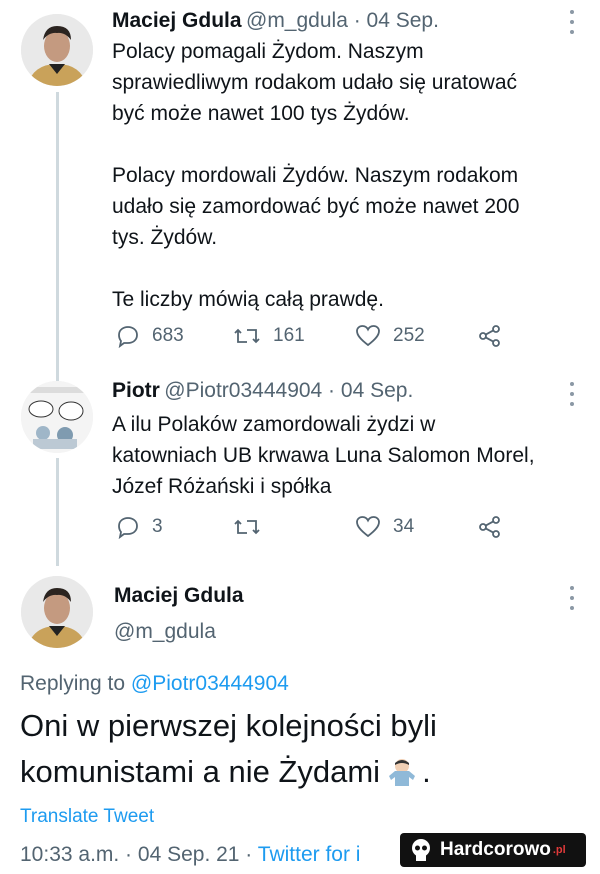 This screenshot has height=874, width=600. What do you see at coordinates (289, 335) in the screenshot?
I see `retweet-count: 161` at bounding box center [289, 335].